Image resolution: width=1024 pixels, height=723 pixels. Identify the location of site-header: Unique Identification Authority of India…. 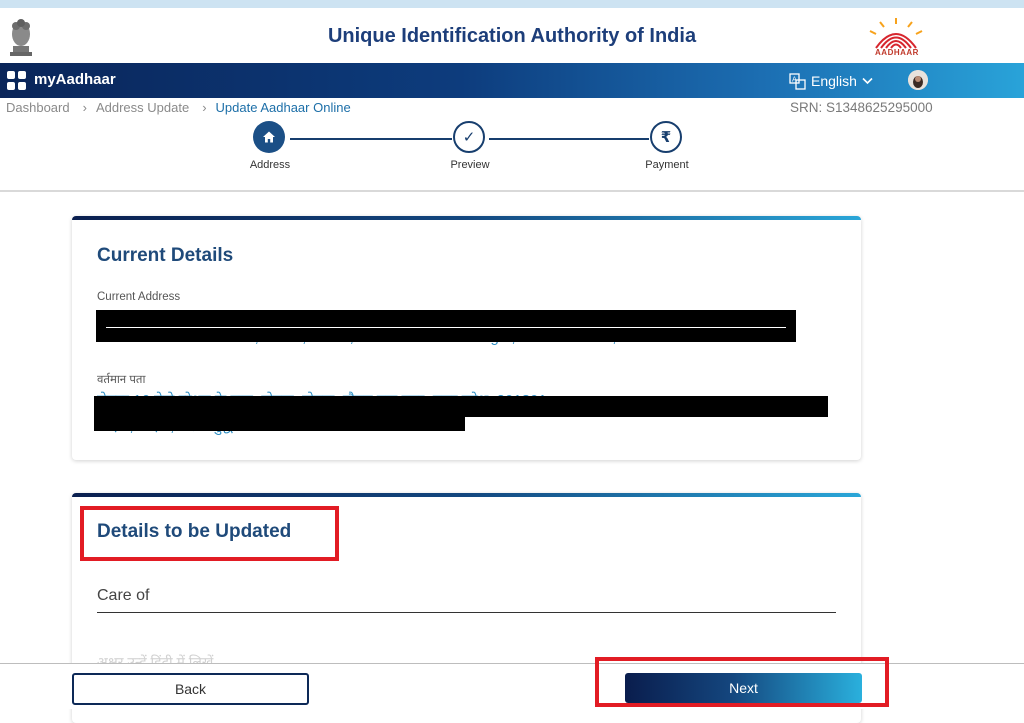
(512, 35).